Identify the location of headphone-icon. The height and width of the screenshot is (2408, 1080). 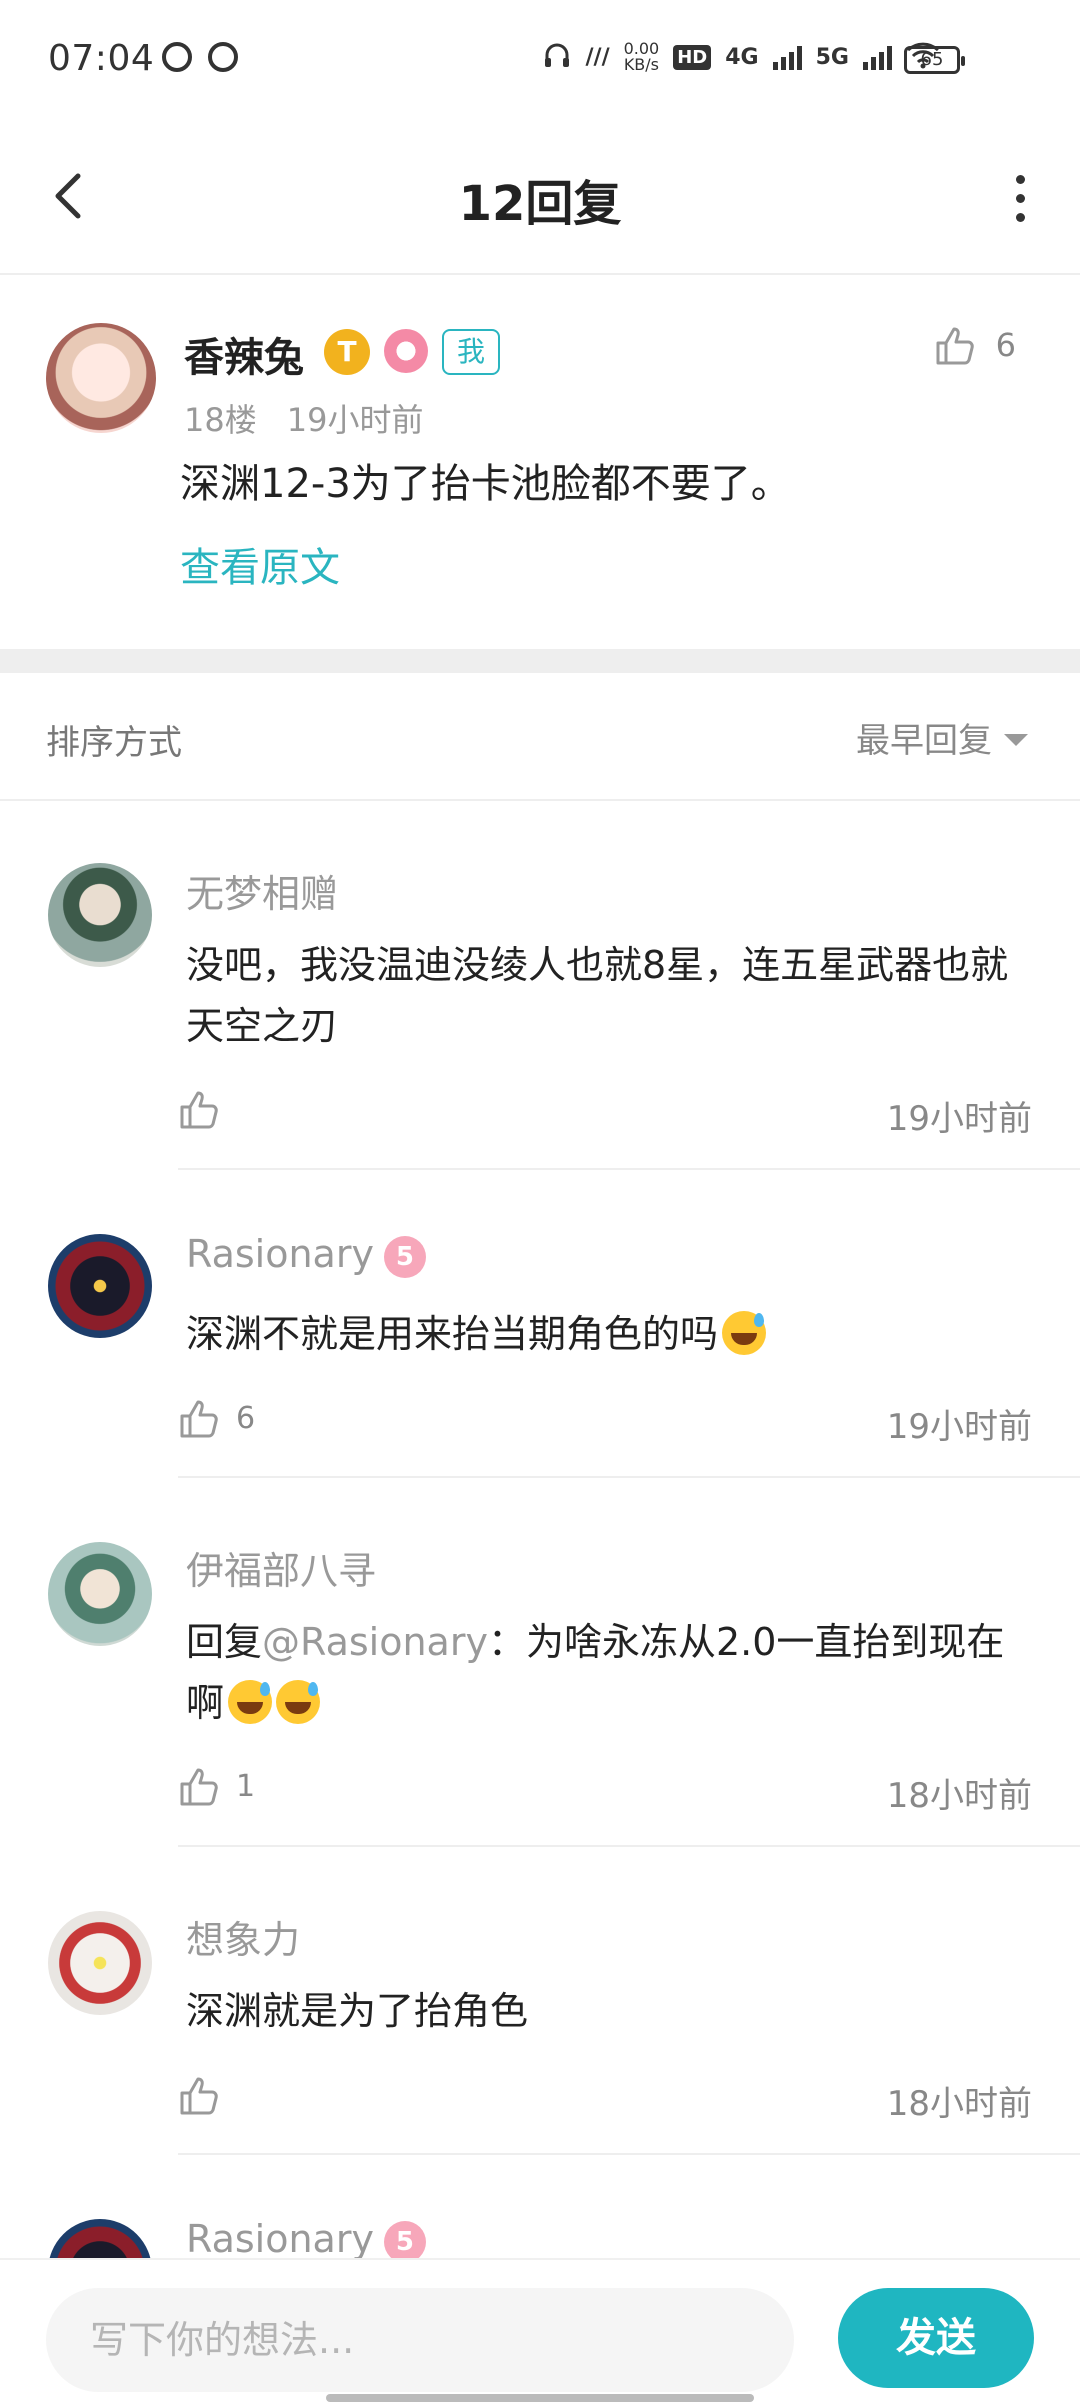
(557, 57).